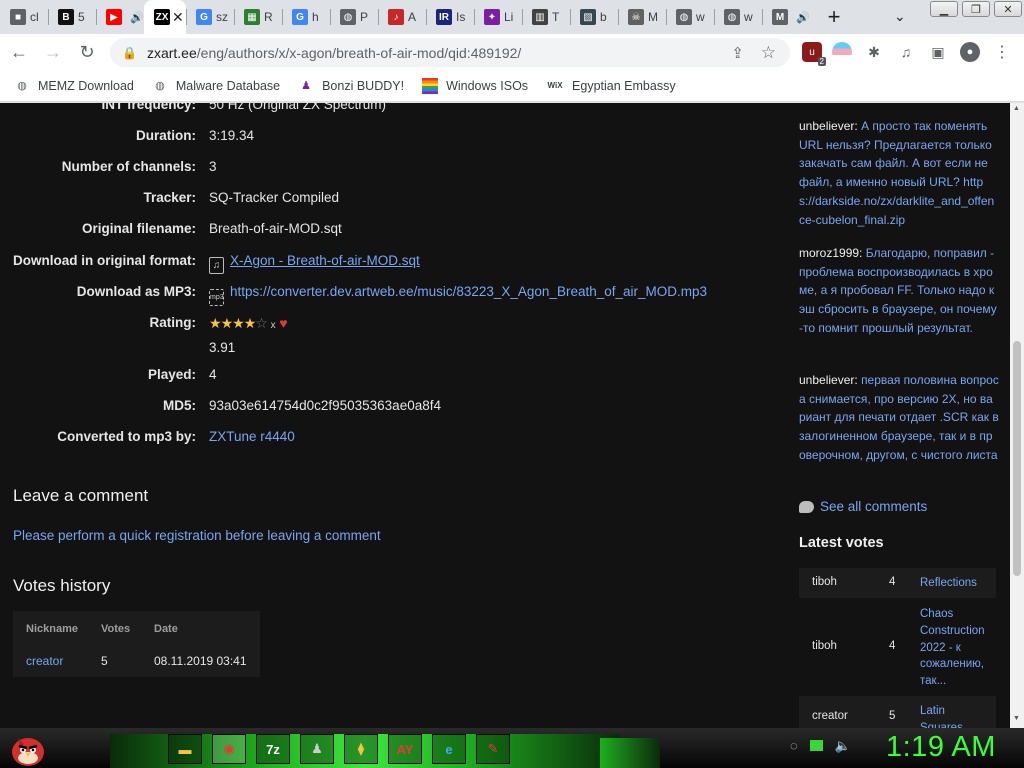 The image size is (1024, 768). What do you see at coordinates (306, 17) in the screenshot?
I see `tab: Gh` at bounding box center [306, 17].